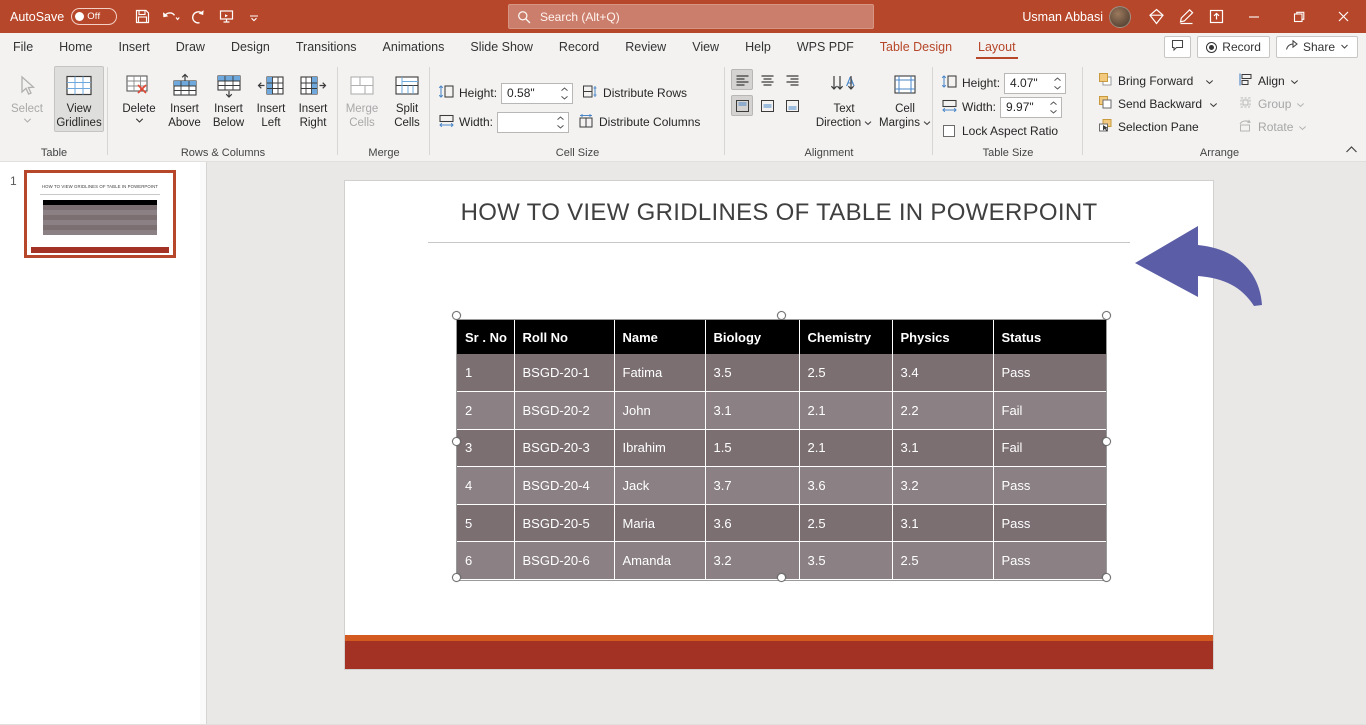 The height and width of the screenshot is (725, 1366). Describe the element at coordinates (691, 16) in the screenshot. I see `search-box: Search (Alt+Q)` at that location.